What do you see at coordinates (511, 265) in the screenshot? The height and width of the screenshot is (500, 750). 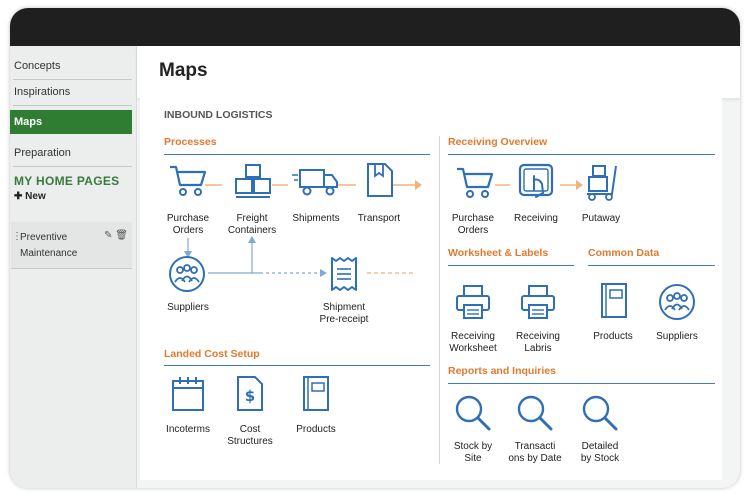 I see `worksheet-labels-rule` at bounding box center [511, 265].